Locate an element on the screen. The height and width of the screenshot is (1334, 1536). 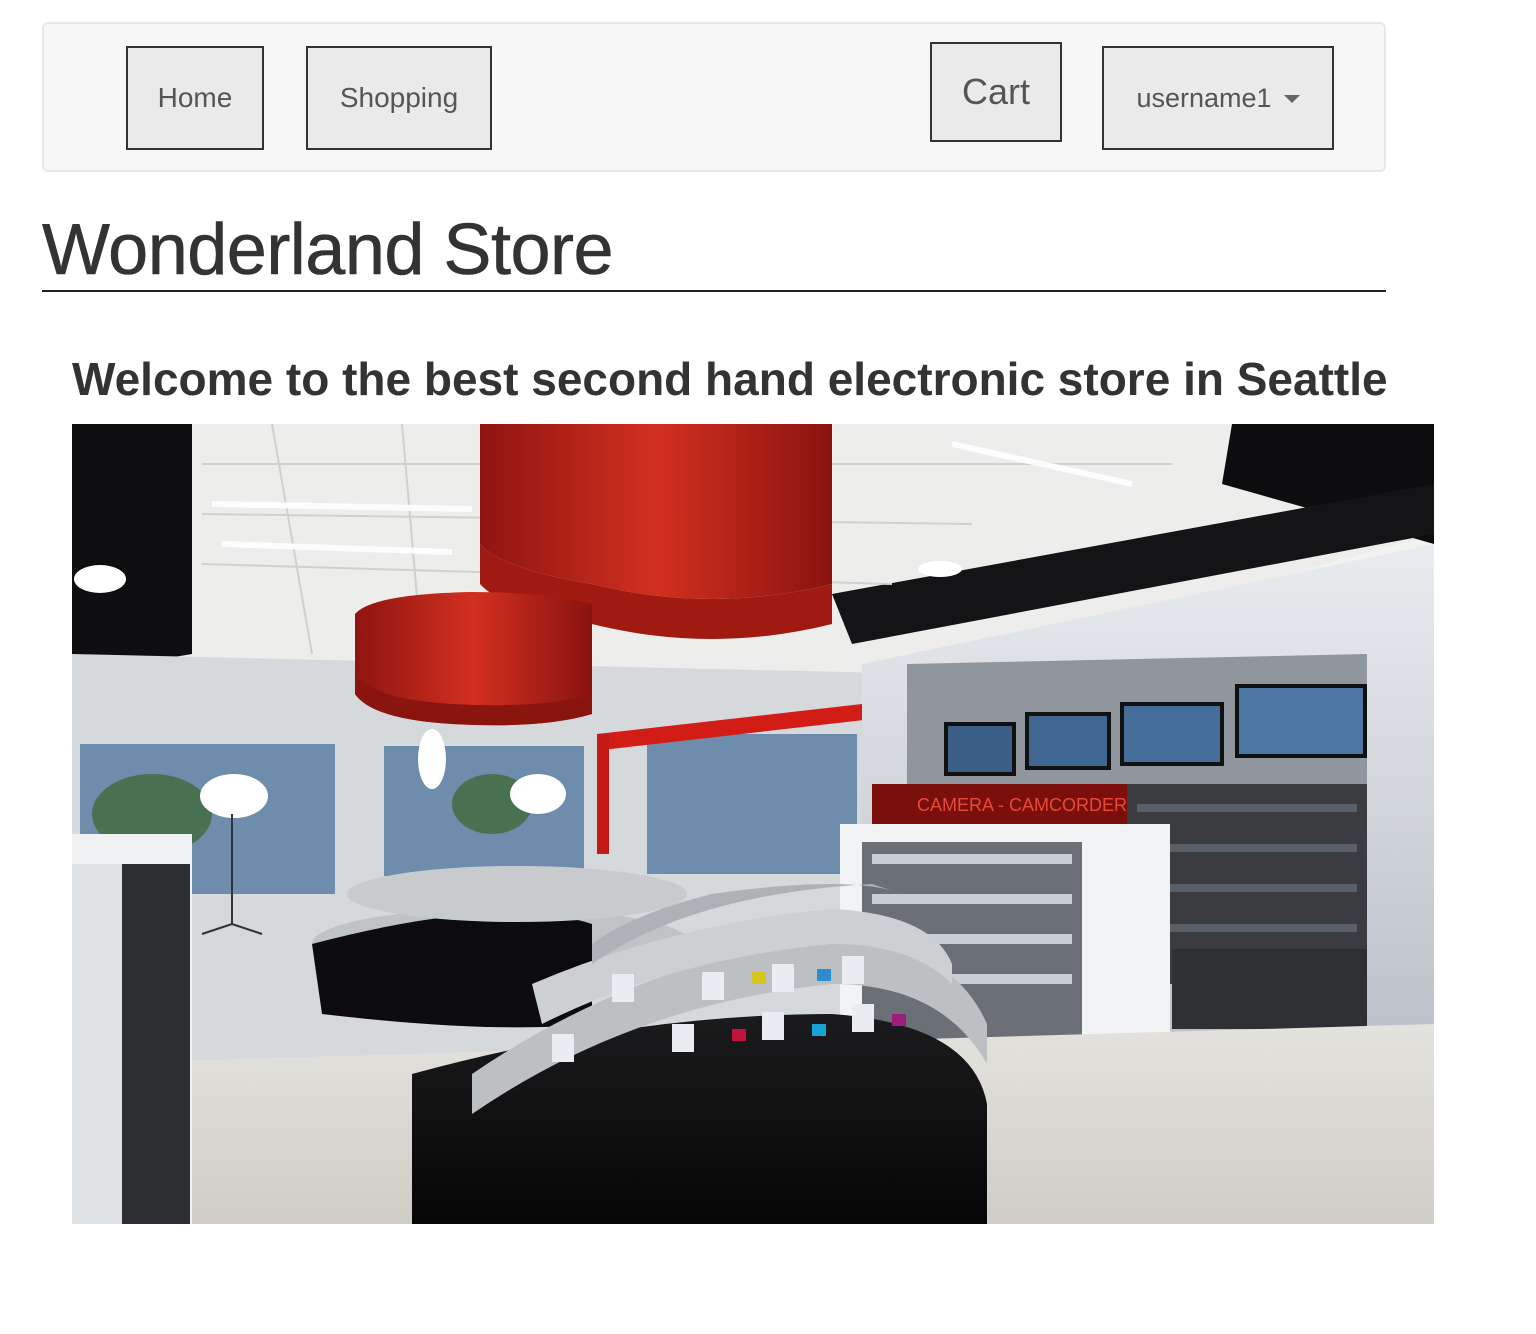
svg-text: CAMERA - CAMCORDER is located at coordinates (1022, 805).